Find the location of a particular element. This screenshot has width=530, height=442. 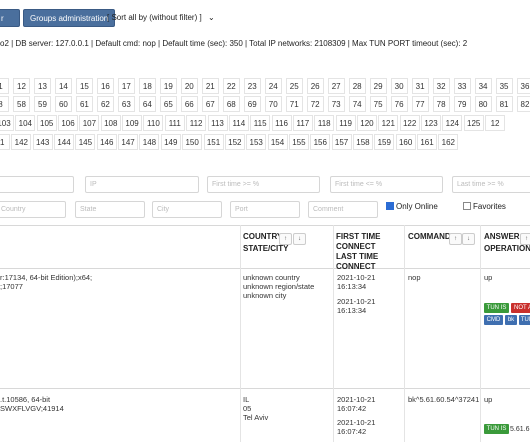

page-link: 108 is located at coordinates (110, 123).